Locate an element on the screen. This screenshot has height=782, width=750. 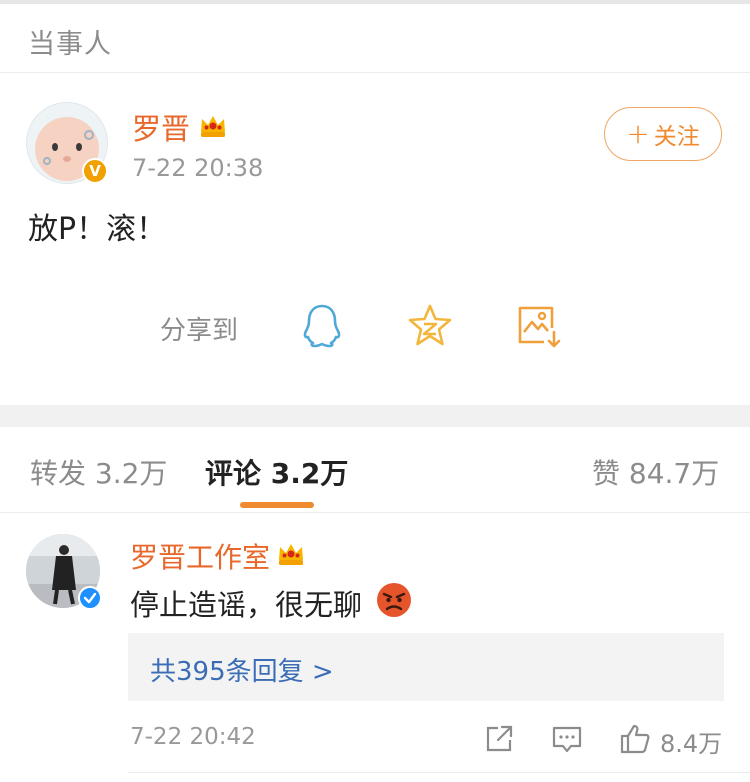
section-gap is located at coordinates (375, 416).